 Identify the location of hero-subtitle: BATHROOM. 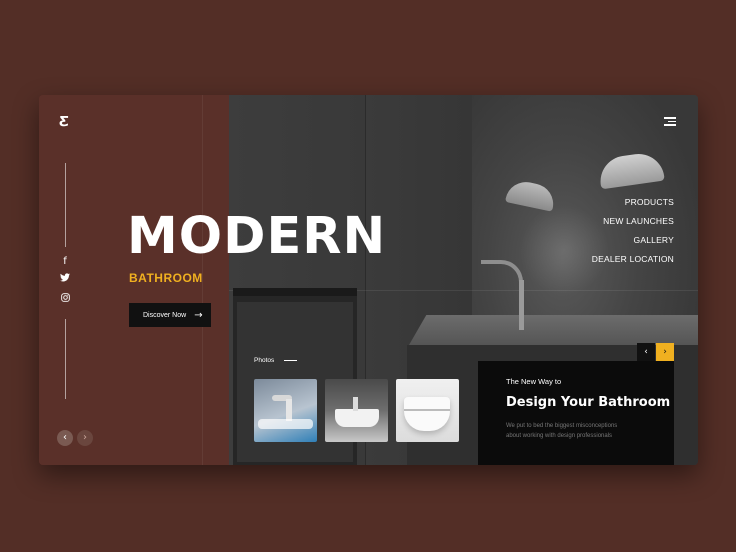
(166, 278).